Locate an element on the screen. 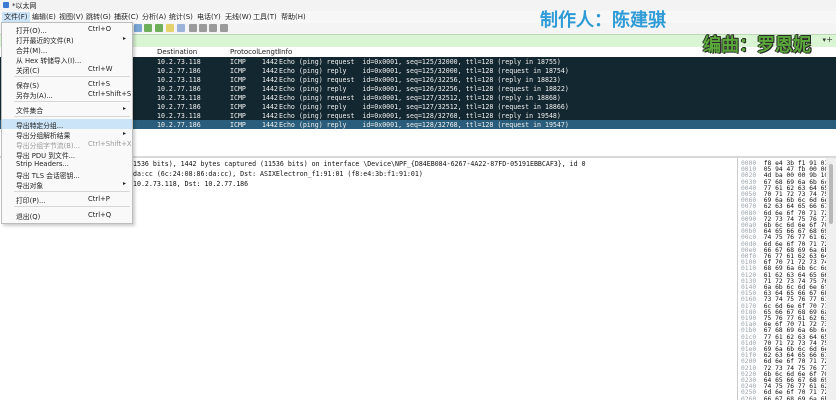 The height and width of the screenshot is (400, 836). menu-item-open-recent: 打开最近的文件(R) ▸ is located at coordinates (67, 39).